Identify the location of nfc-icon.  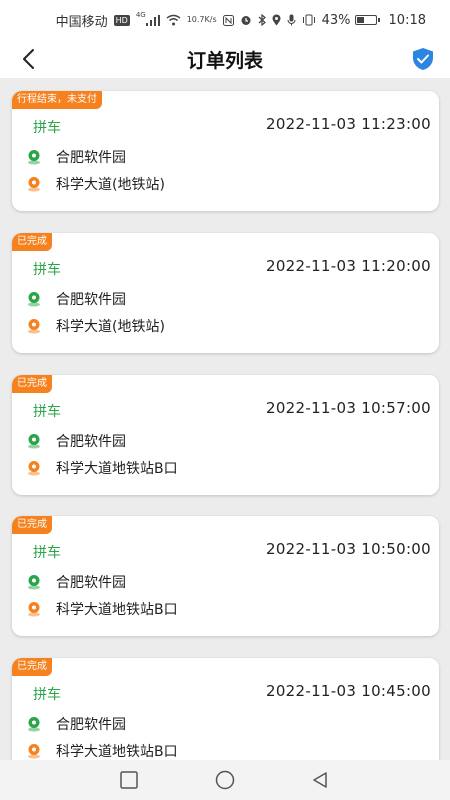
(228, 20).